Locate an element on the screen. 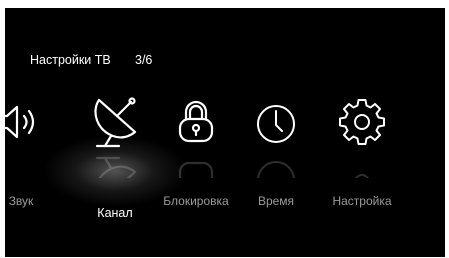  clock-reflection is located at coordinates (276, 166).